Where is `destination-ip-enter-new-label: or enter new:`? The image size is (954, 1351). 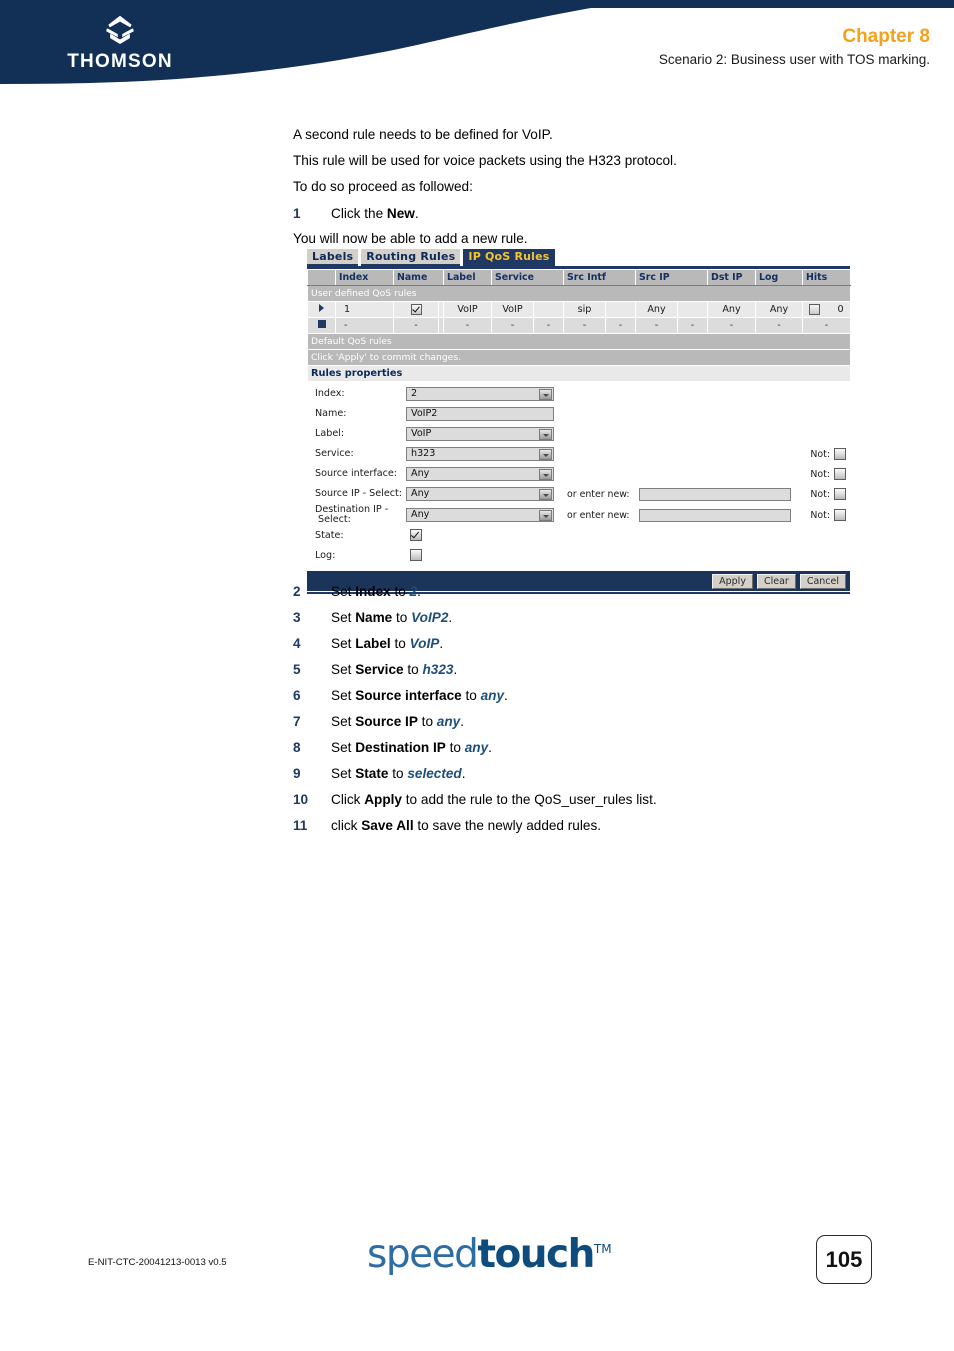
destination-ip-enter-new-label: or enter new: is located at coordinates (598, 515).